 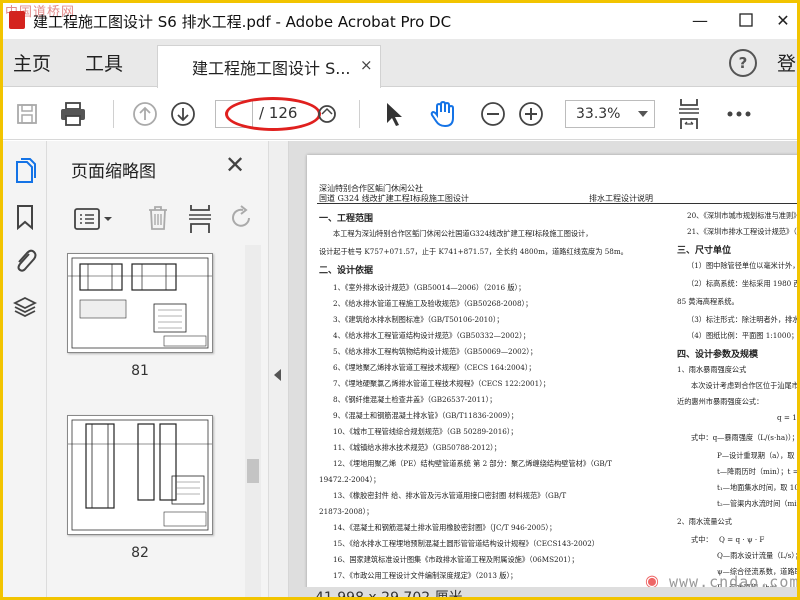 I want to click on arrow-down-icon, so click(x=183, y=114).